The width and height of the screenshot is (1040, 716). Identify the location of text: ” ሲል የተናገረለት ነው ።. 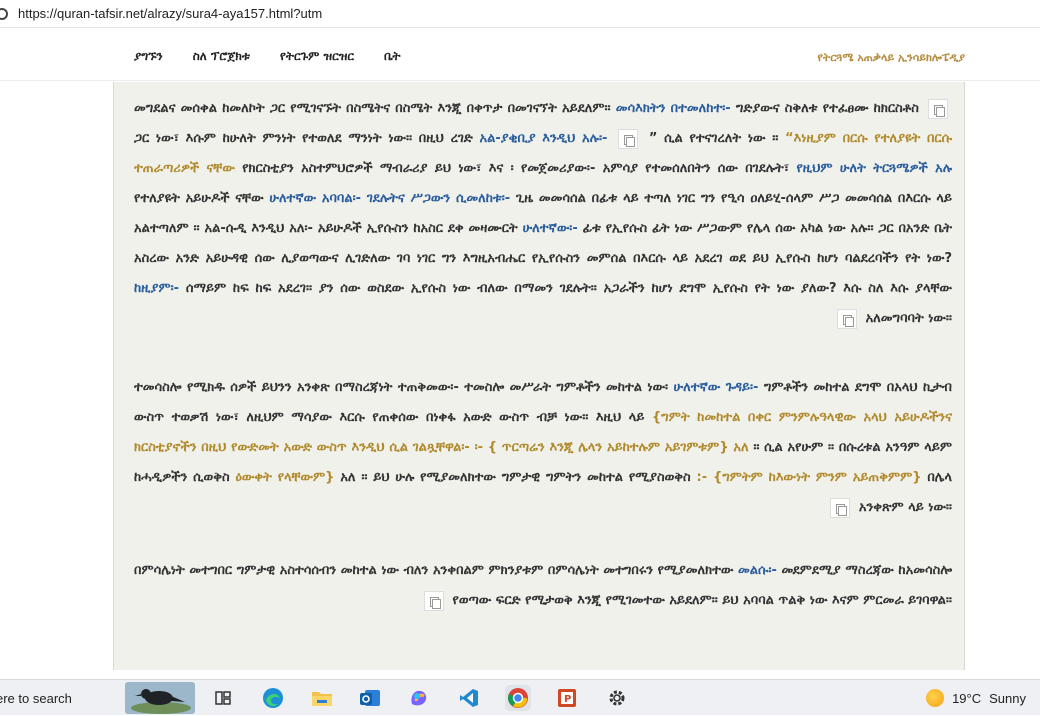
(717, 138).